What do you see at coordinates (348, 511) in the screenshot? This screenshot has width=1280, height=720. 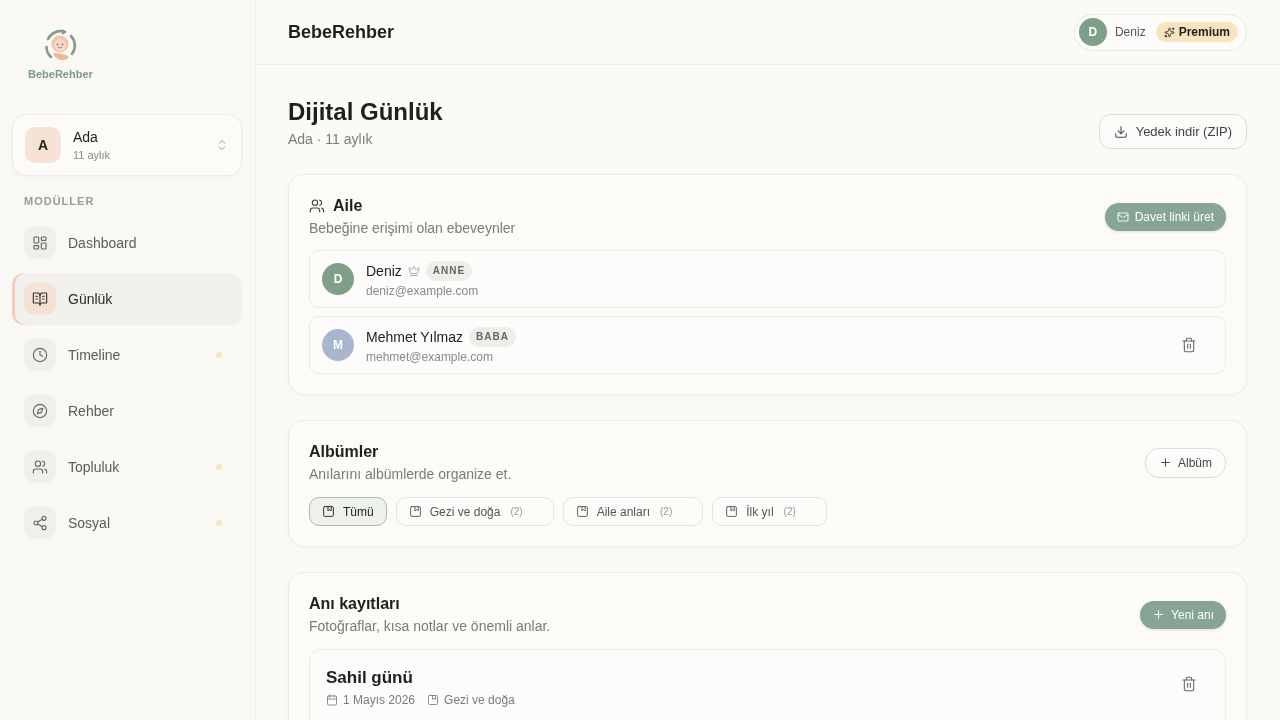 I see `album-filter-chip: Tümü` at bounding box center [348, 511].